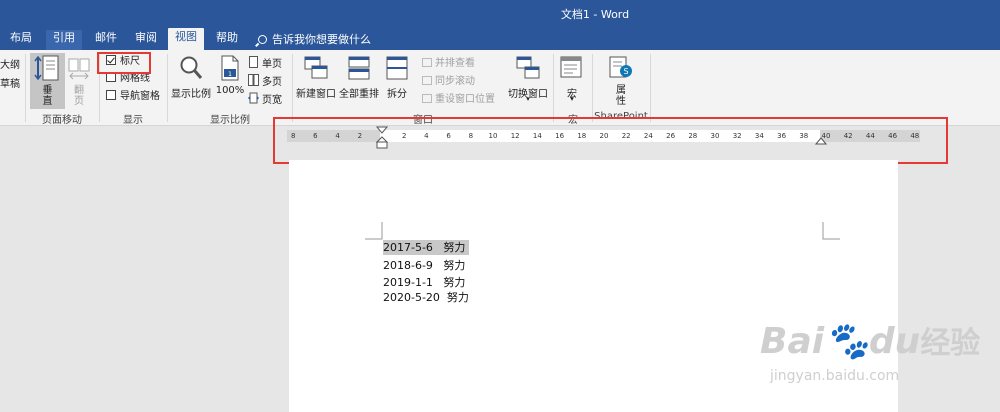 Image resolution: width=1000 pixels, height=412 pixels. I want to click on doc-line-3: 2019-1-1 努力, so click(424, 282).